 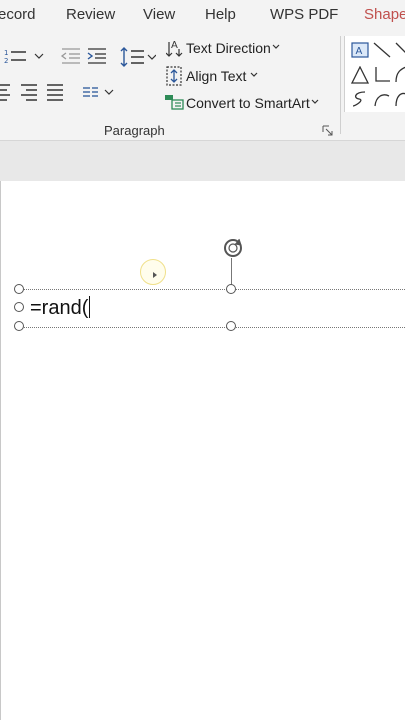 What do you see at coordinates (90, 307) in the screenshot?
I see `text-caret` at bounding box center [90, 307].